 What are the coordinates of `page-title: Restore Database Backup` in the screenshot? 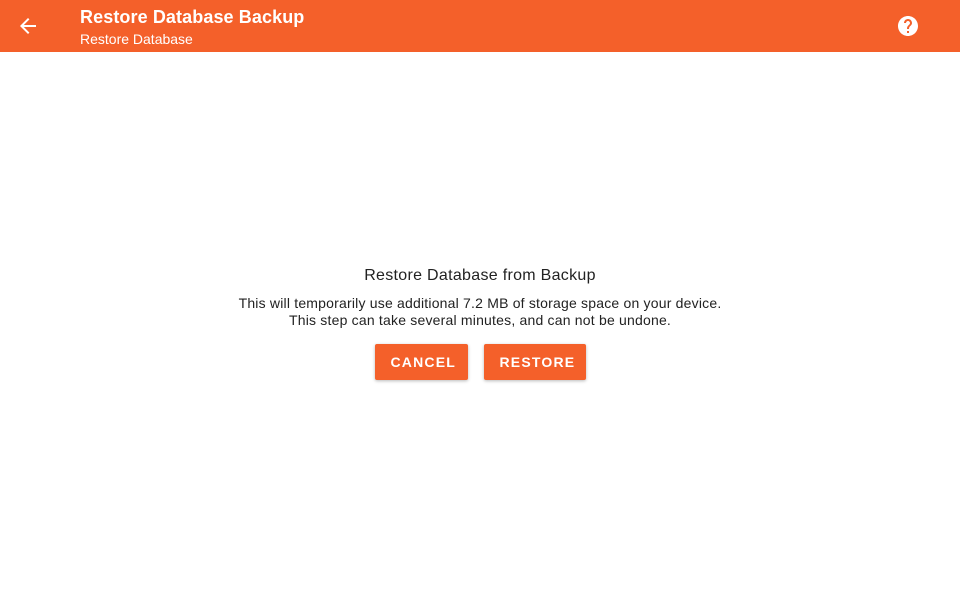 It's located at (192, 17).